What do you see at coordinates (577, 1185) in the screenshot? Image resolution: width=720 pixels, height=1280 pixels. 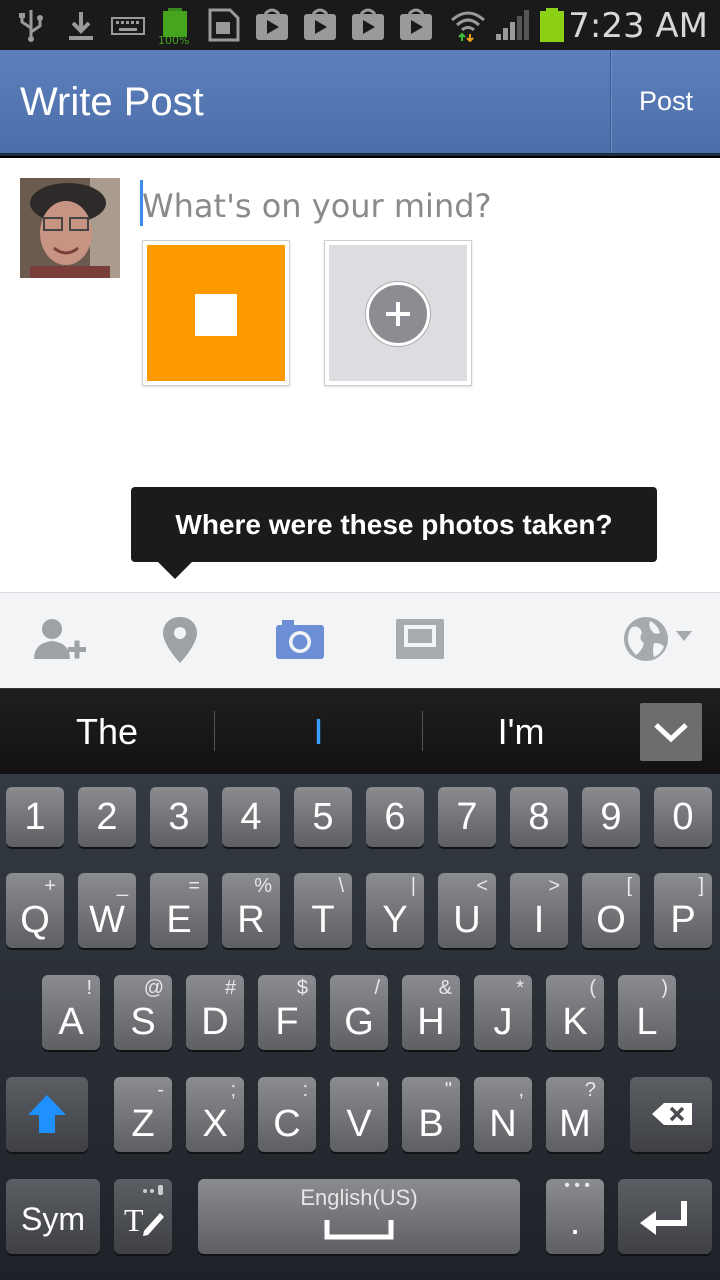 I see `more-dots-icon: • • •` at bounding box center [577, 1185].